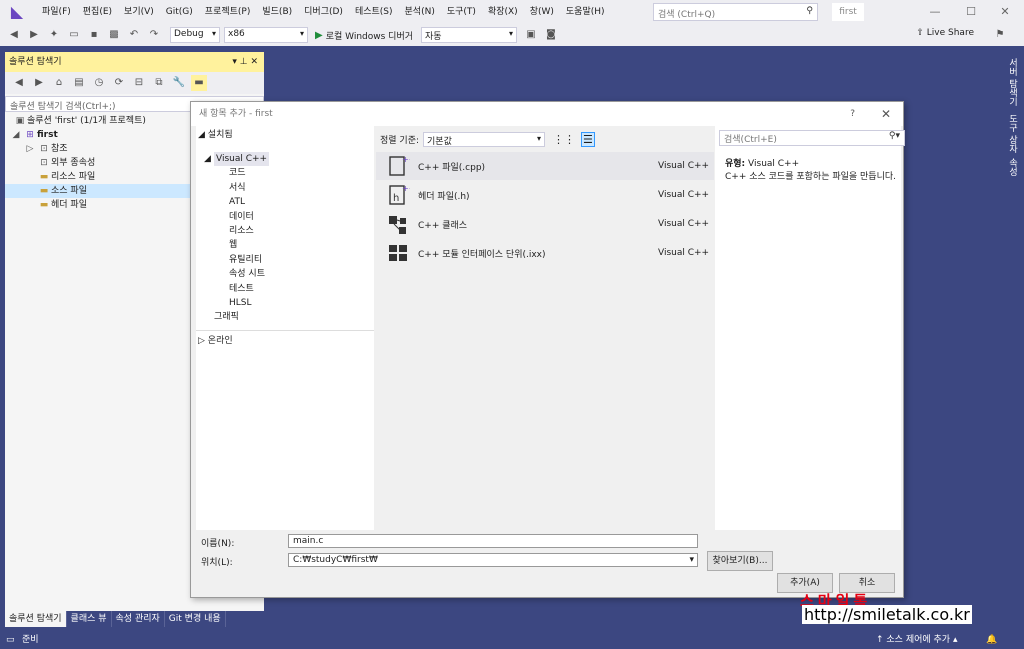  Describe the element at coordinates (179, 83) in the screenshot. I see `properties-wrench-icon: 🔧` at that location.